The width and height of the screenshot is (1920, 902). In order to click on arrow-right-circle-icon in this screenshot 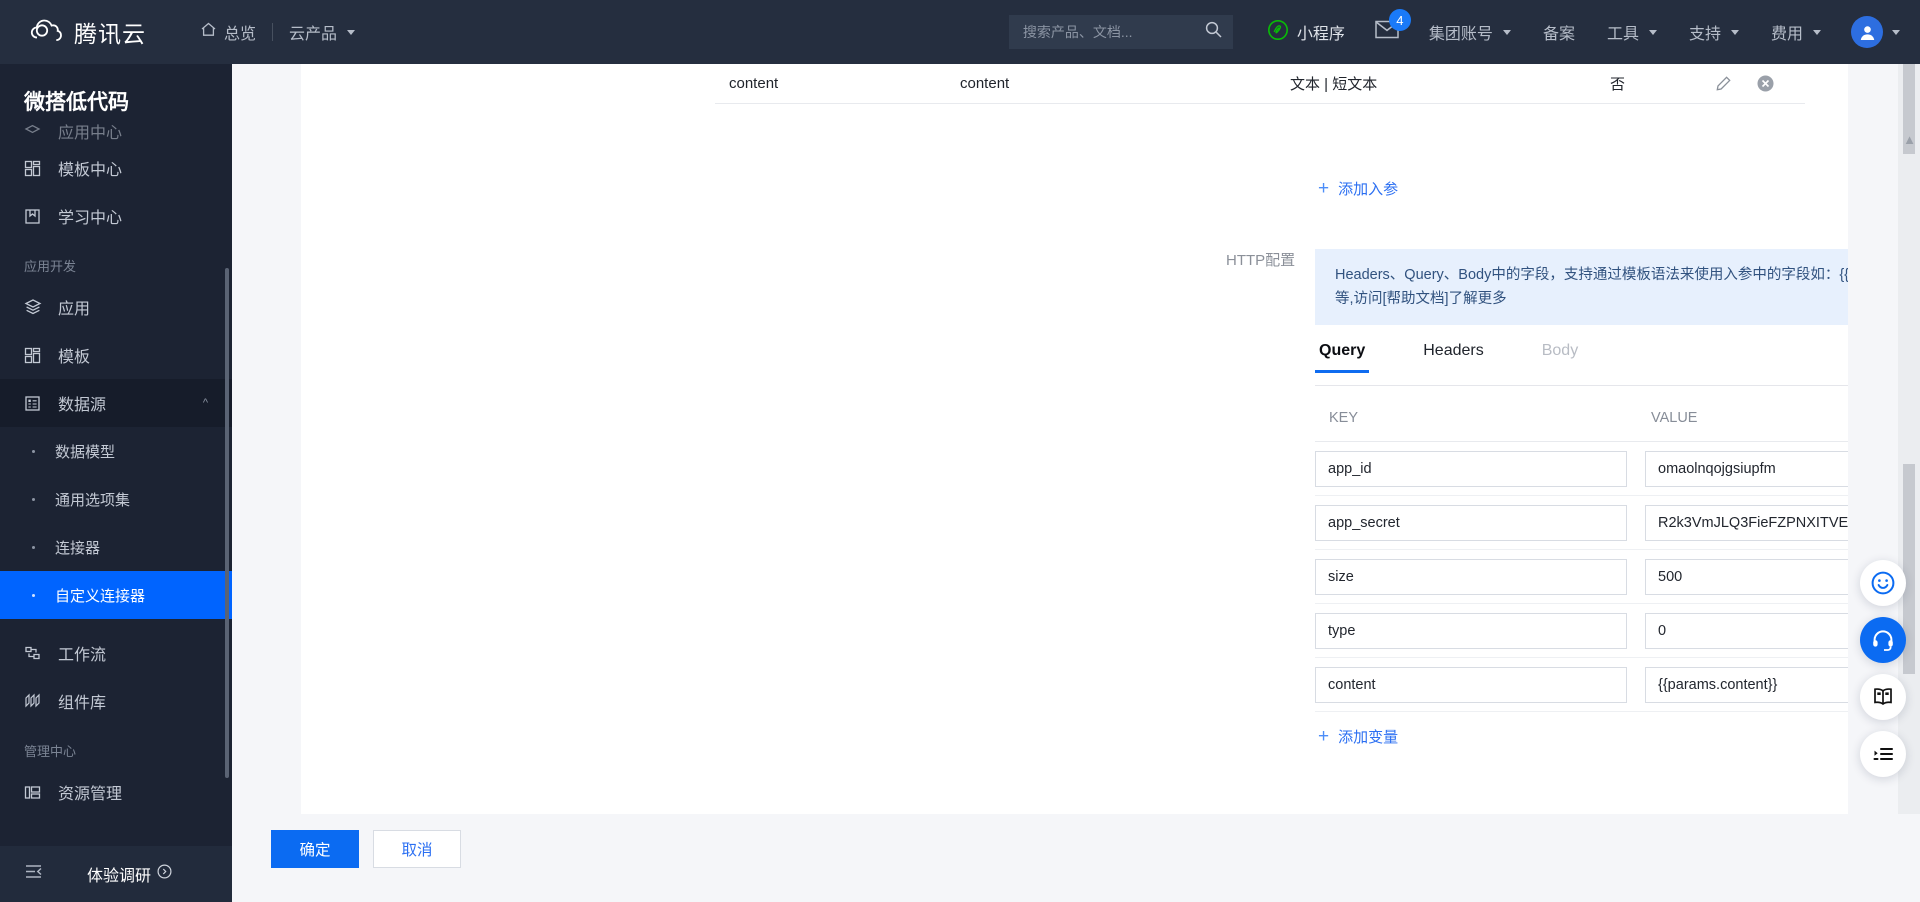, I will do `click(164, 874)`.